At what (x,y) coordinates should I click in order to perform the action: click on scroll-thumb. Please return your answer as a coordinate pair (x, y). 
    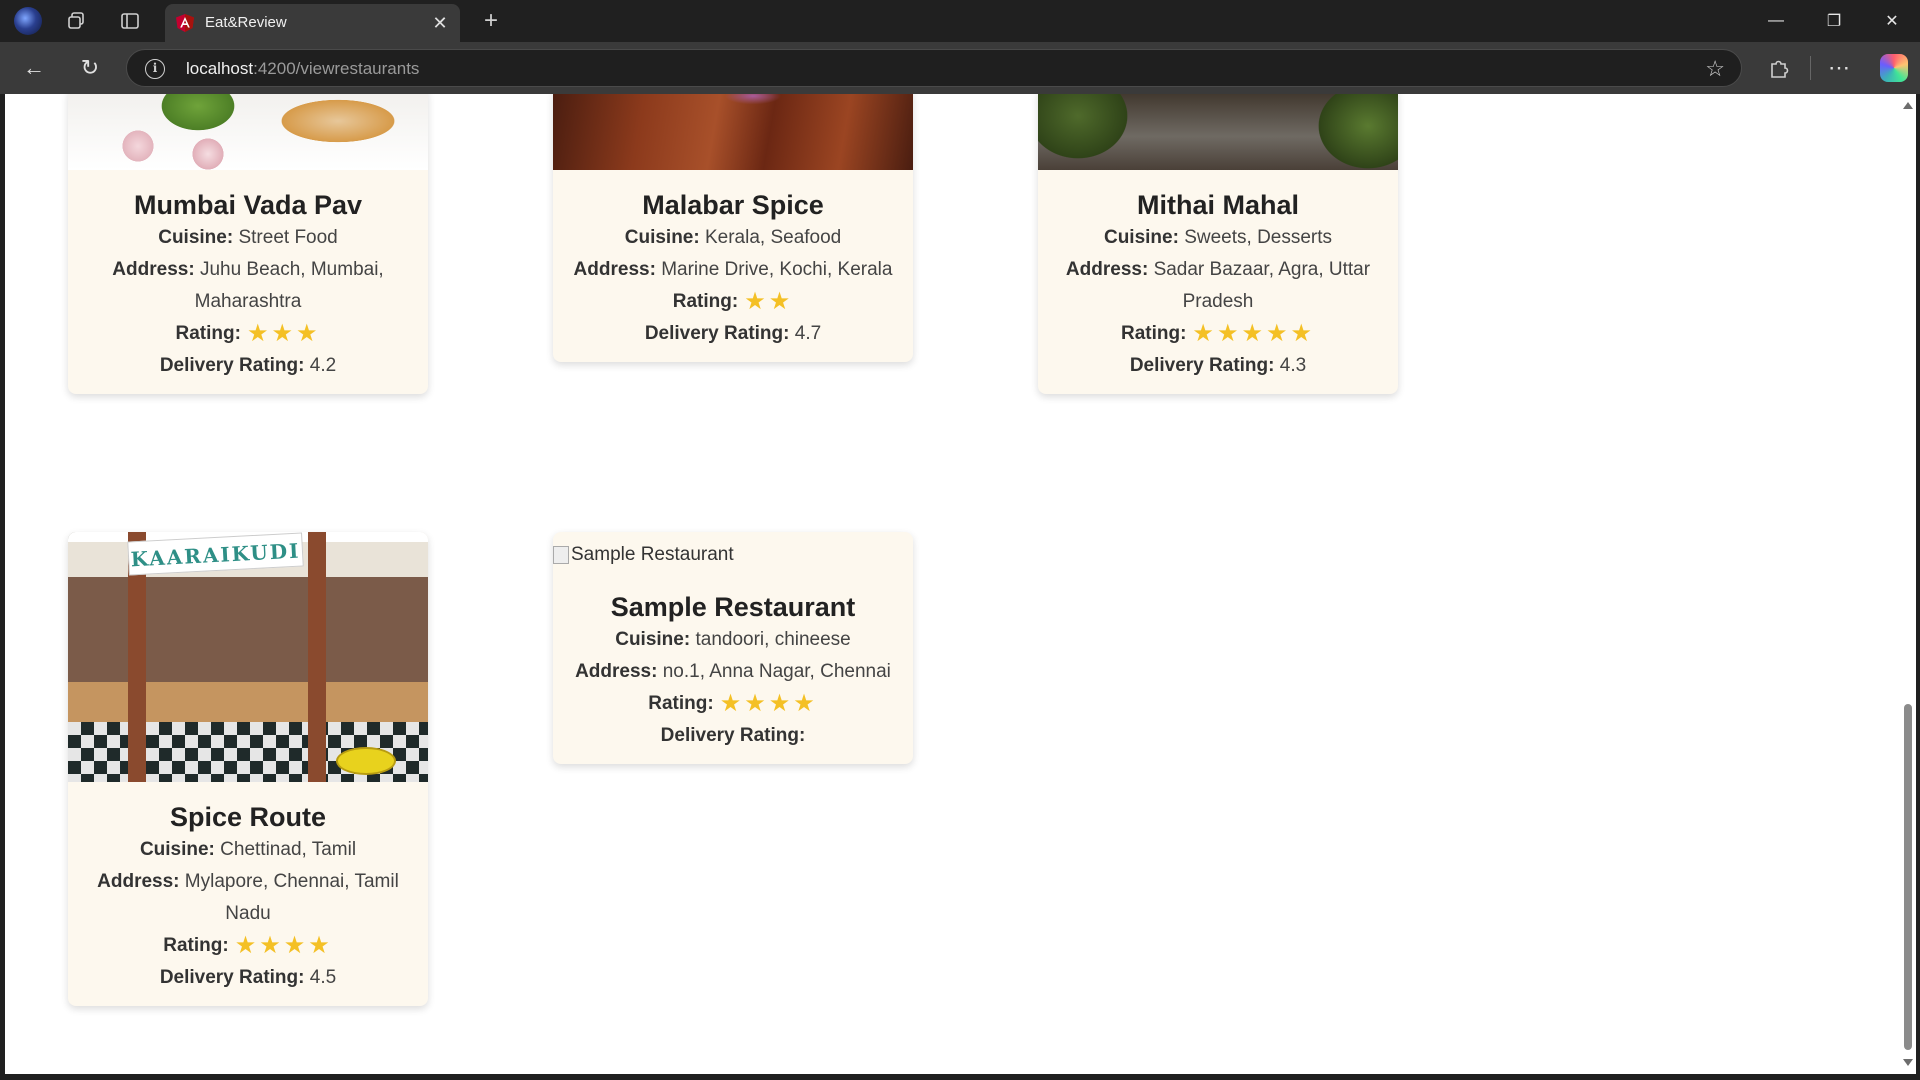
    Looking at the image, I should click on (1908, 877).